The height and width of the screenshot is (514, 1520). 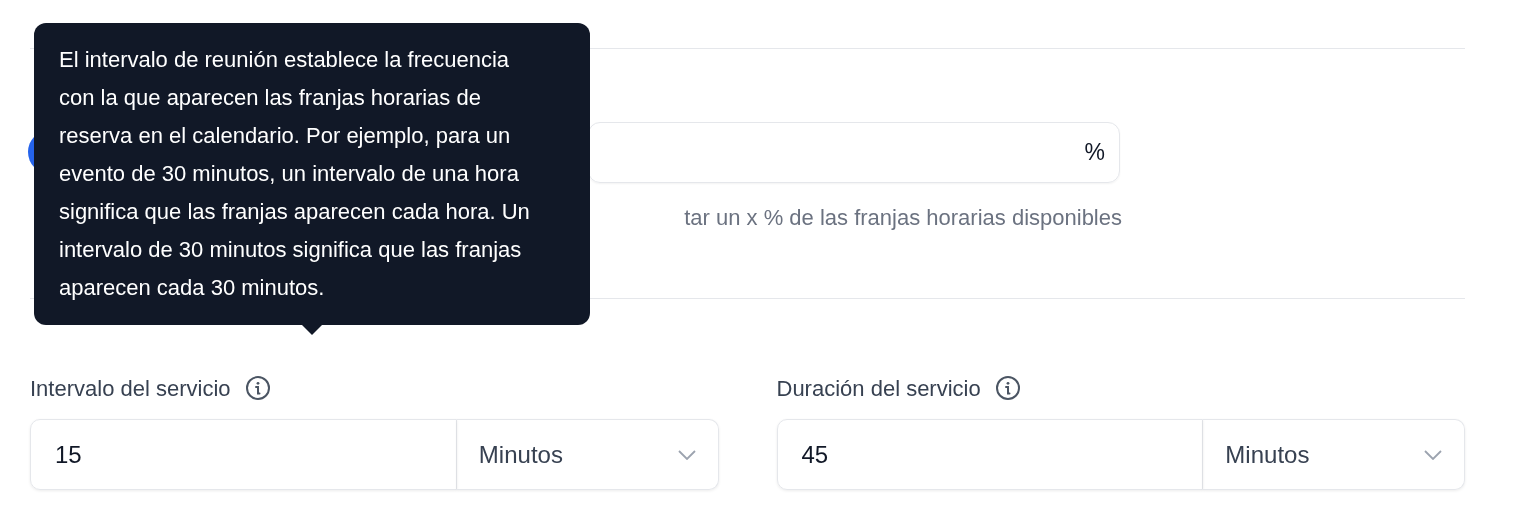 I want to click on number-input: 45, so click(x=990, y=454).